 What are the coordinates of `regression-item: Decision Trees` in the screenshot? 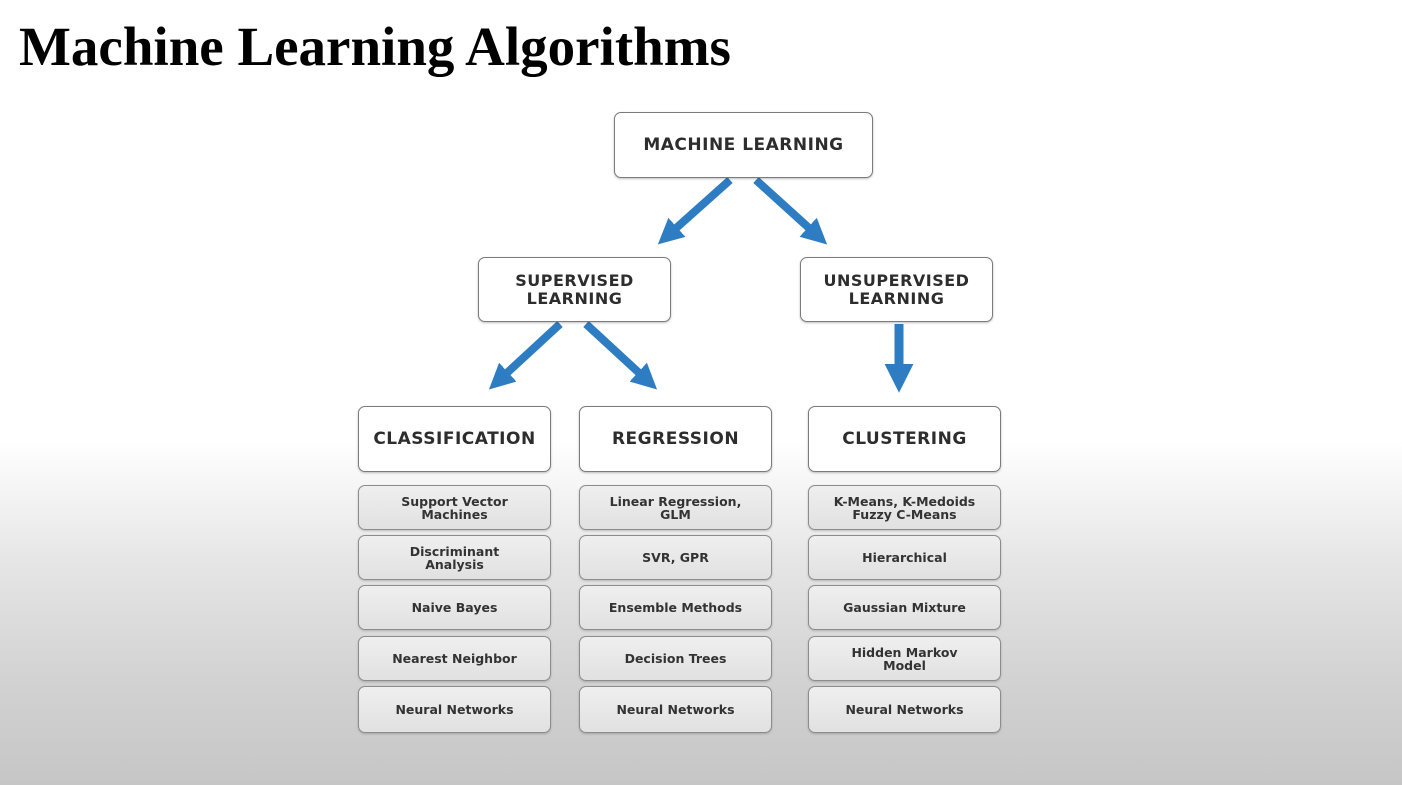 It's located at (675, 658).